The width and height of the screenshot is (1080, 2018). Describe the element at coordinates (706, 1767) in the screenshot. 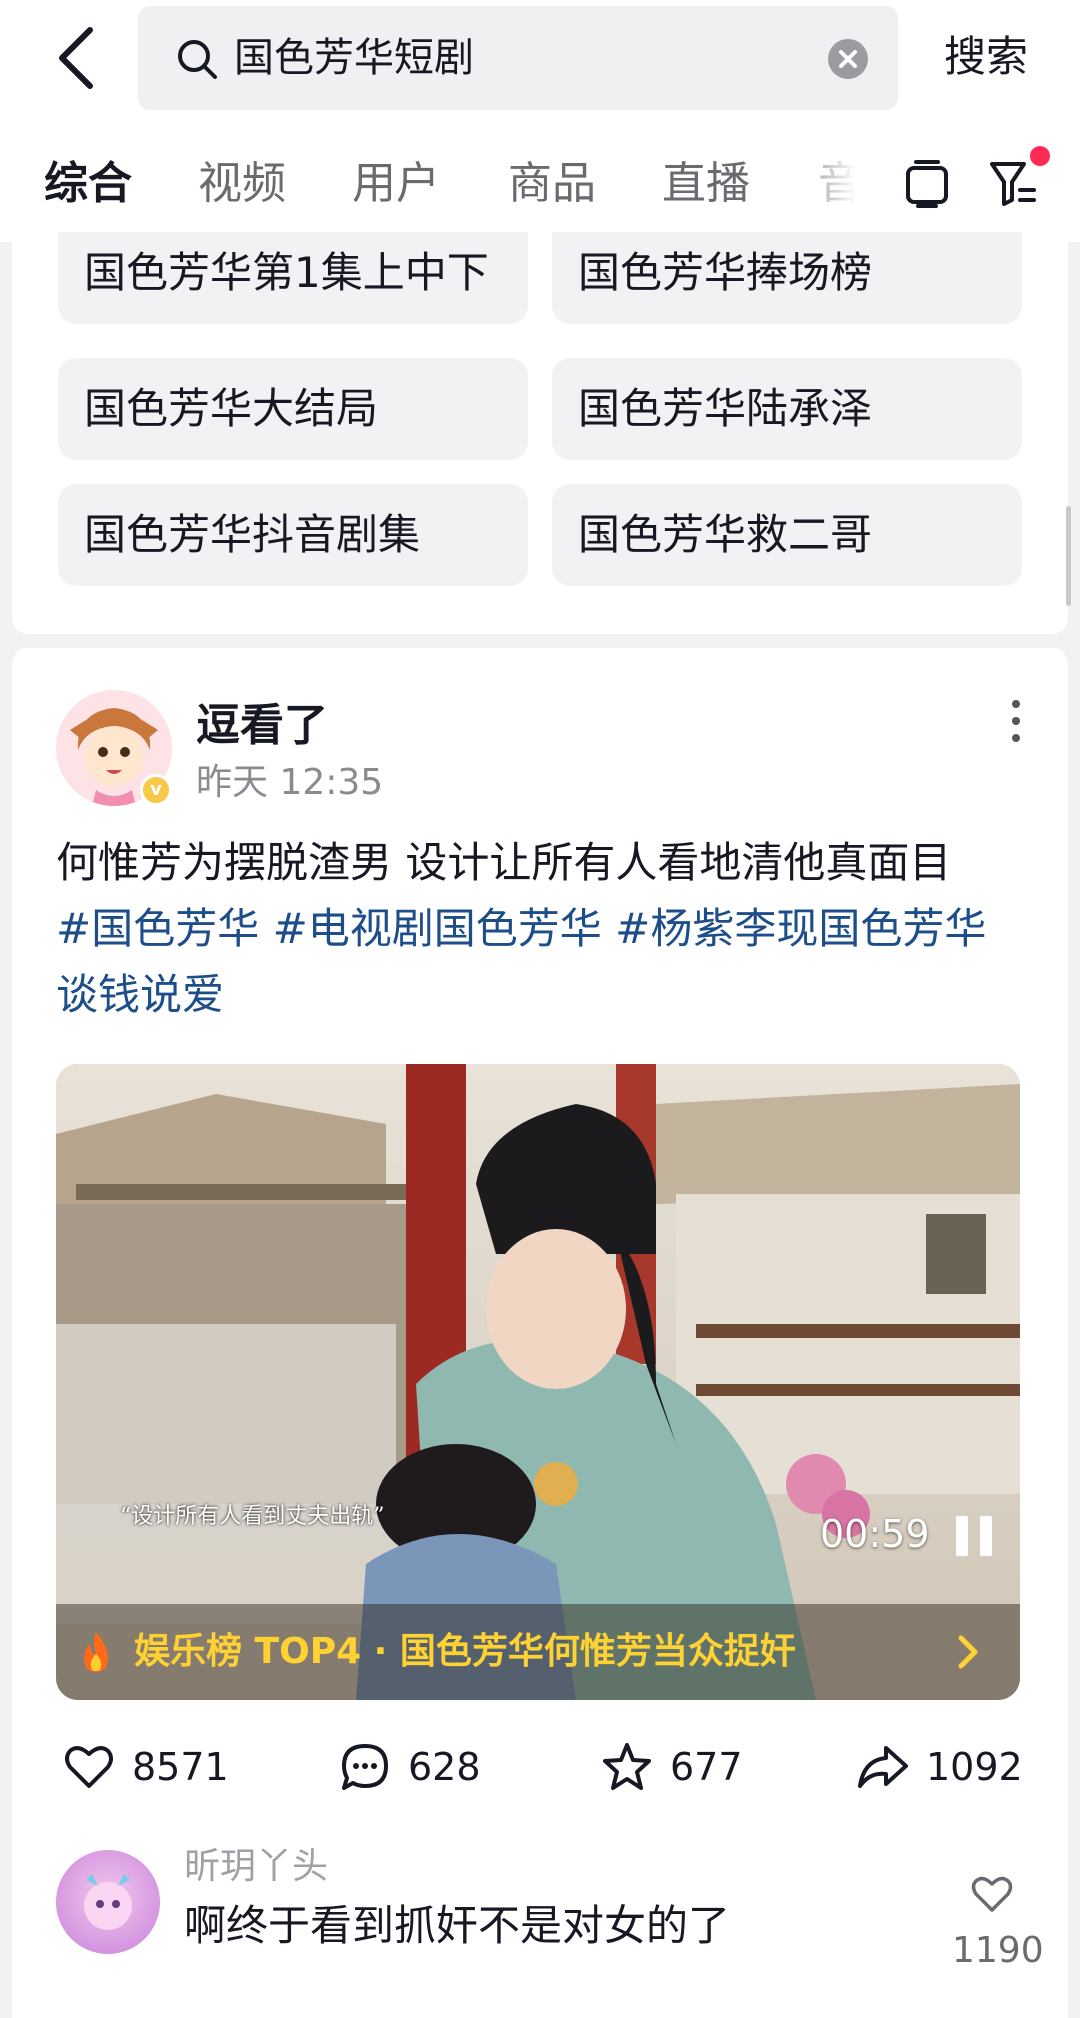

I see `favorite-count: 677` at that location.